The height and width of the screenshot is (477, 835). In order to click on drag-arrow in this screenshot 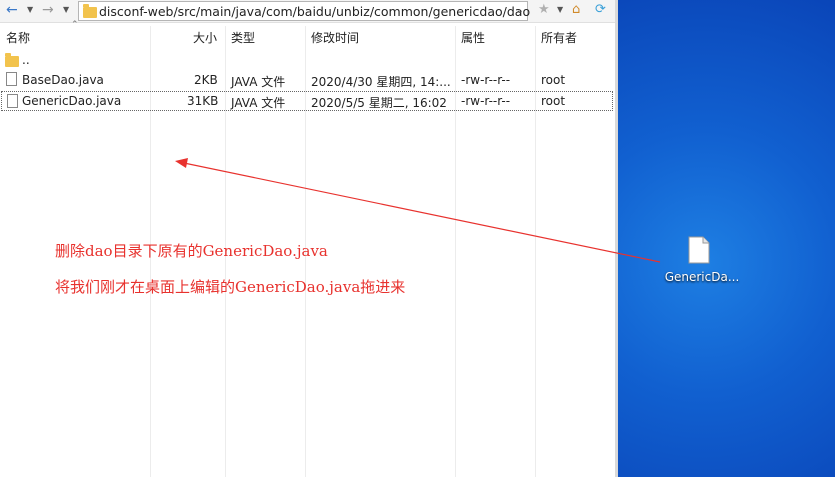, I will do `click(418, 210)`.